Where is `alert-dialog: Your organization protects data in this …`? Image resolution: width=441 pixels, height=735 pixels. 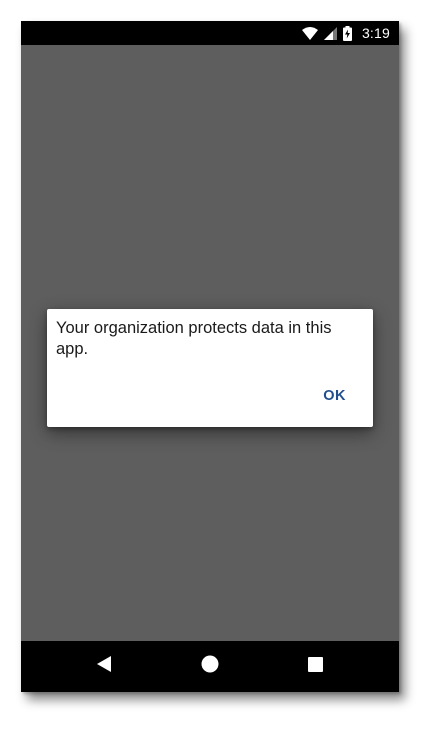
alert-dialog: Your organization protects data in this … is located at coordinates (210, 368).